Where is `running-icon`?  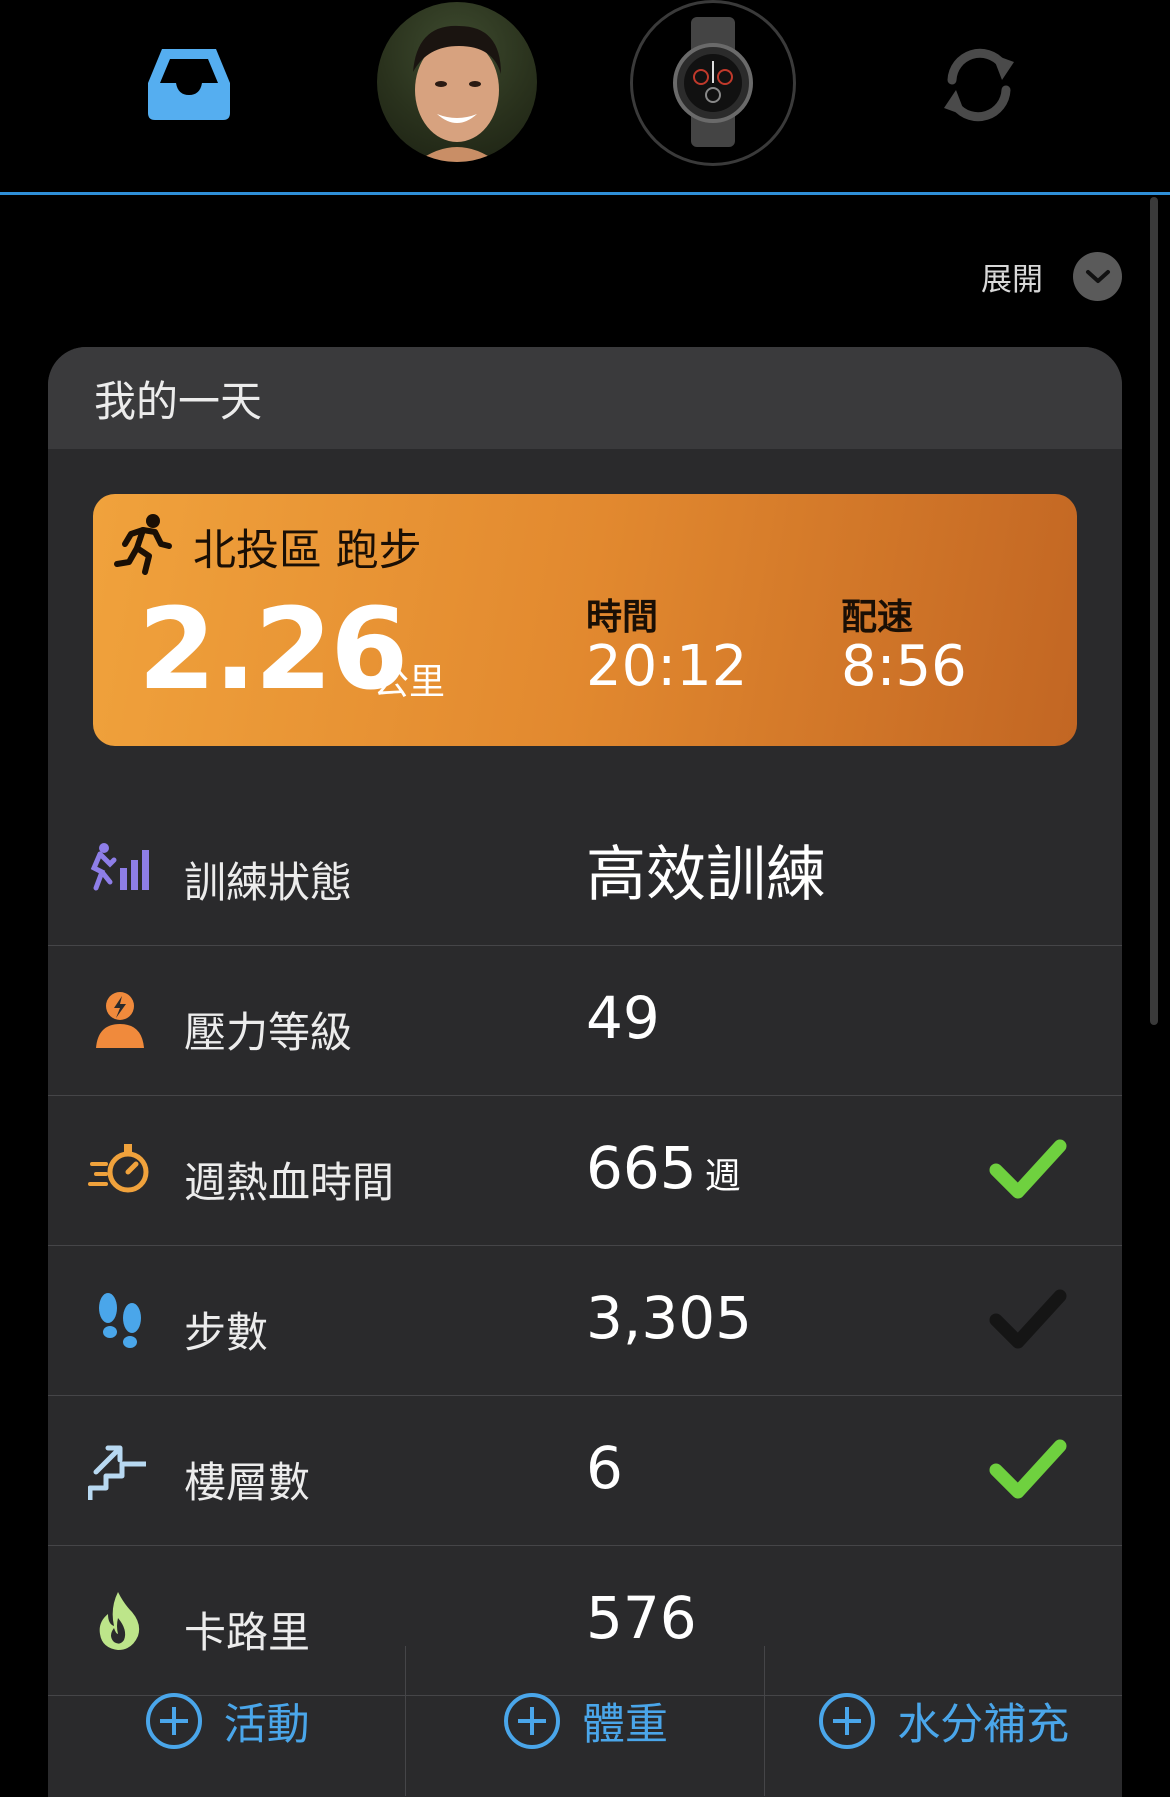 running-icon is located at coordinates (143, 544).